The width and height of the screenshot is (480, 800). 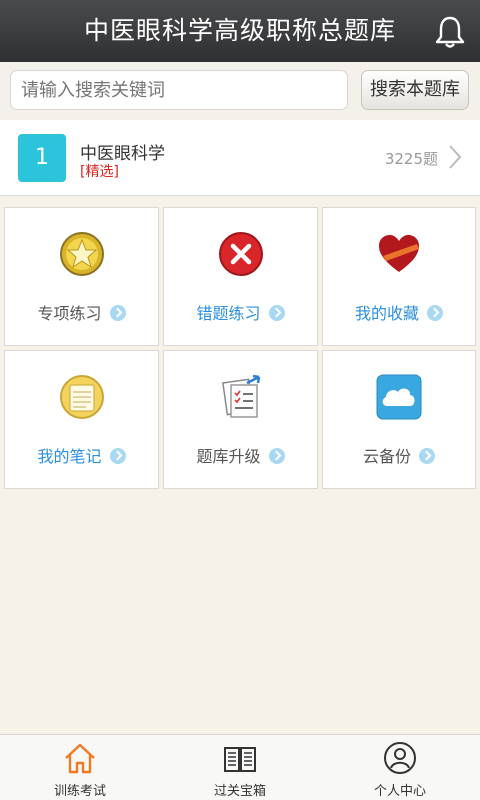 What do you see at coordinates (239, 791) in the screenshot?
I see `tab-label: 过关宝箱` at bounding box center [239, 791].